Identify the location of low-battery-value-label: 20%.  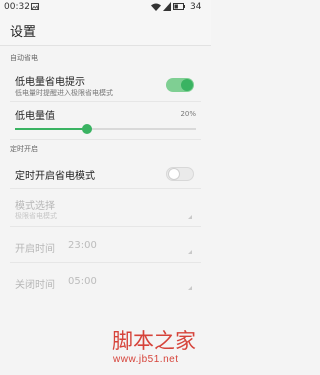
(188, 114).